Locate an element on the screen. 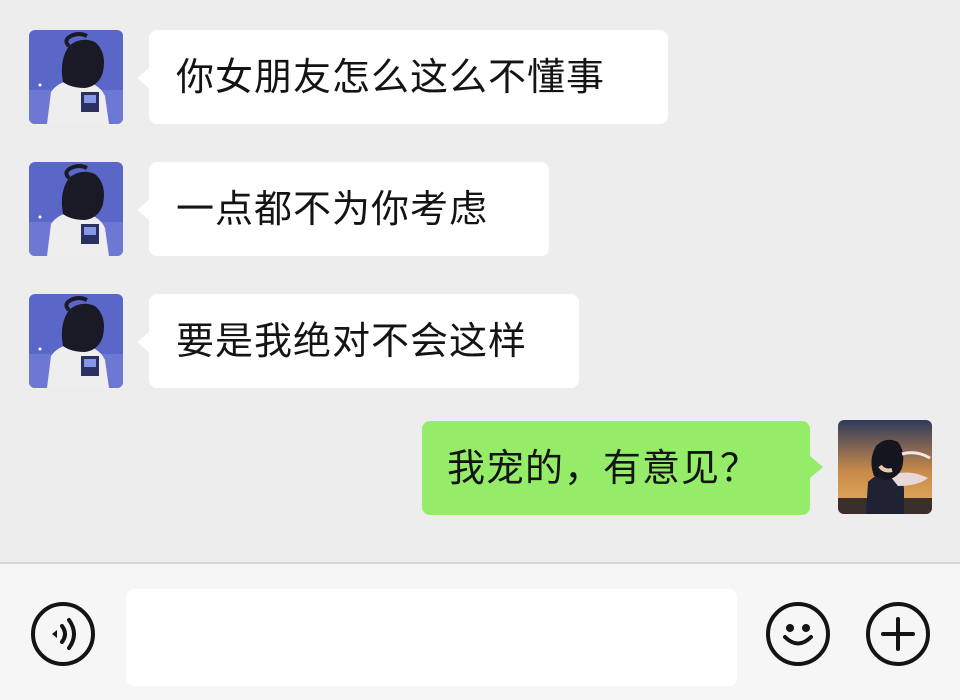 Image resolution: width=960 pixels, height=700 pixels. incoming-message-bubble: 你女朋友怎么这么不懂事 is located at coordinates (408, 77).